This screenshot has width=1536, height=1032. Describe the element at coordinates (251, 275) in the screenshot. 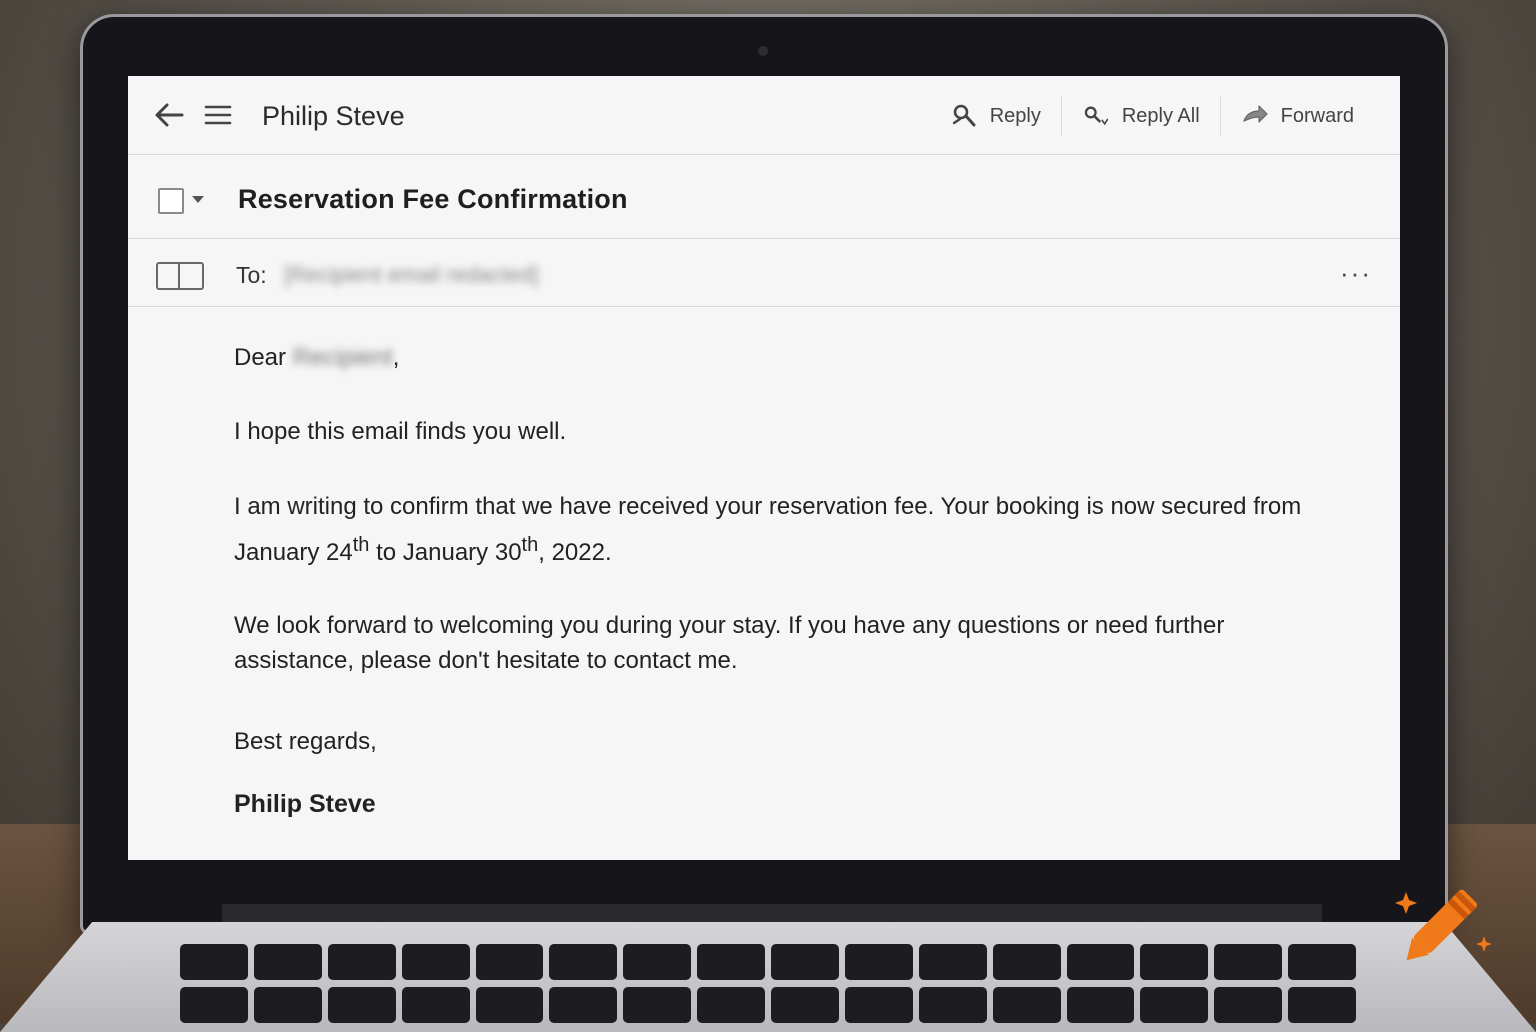

I see `to-label: To:` at that location.